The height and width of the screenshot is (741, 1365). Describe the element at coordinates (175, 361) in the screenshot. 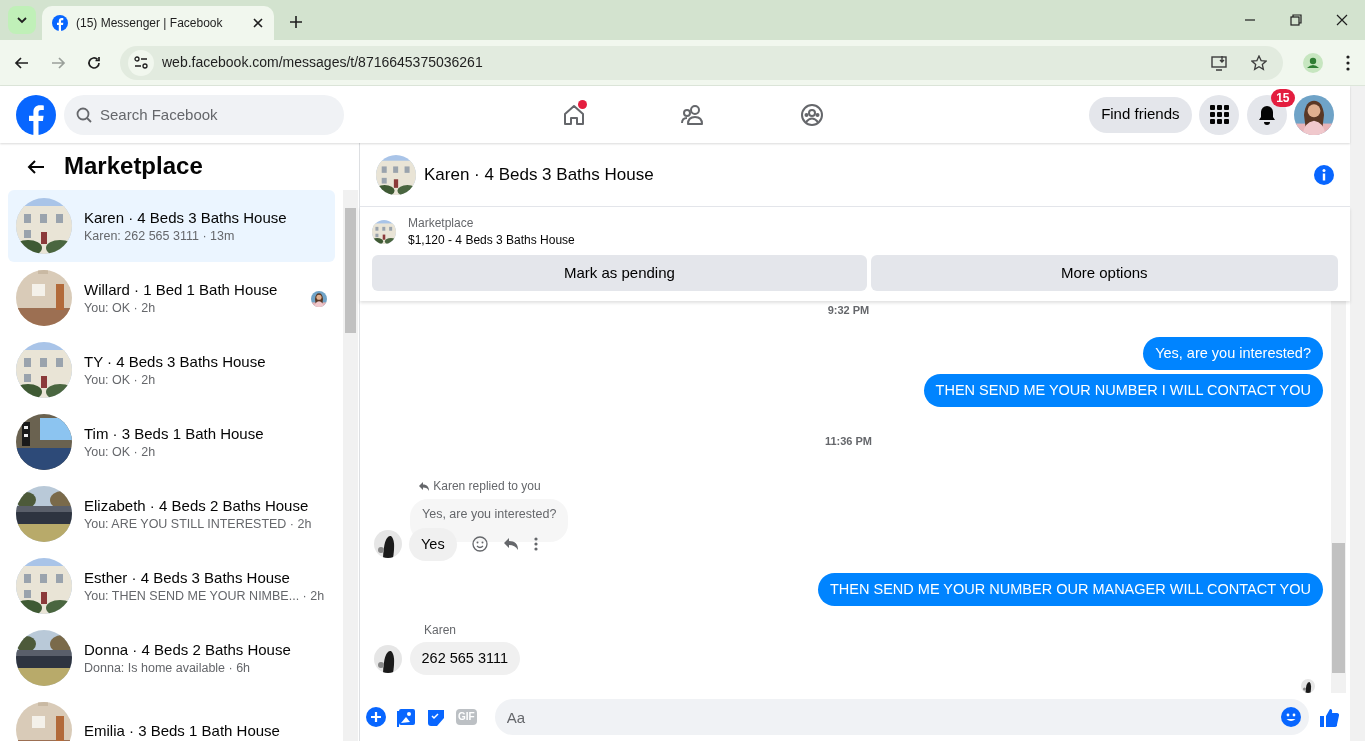

I see `conversation-title: TY · 4 Beds 3 Baths House` at that location.